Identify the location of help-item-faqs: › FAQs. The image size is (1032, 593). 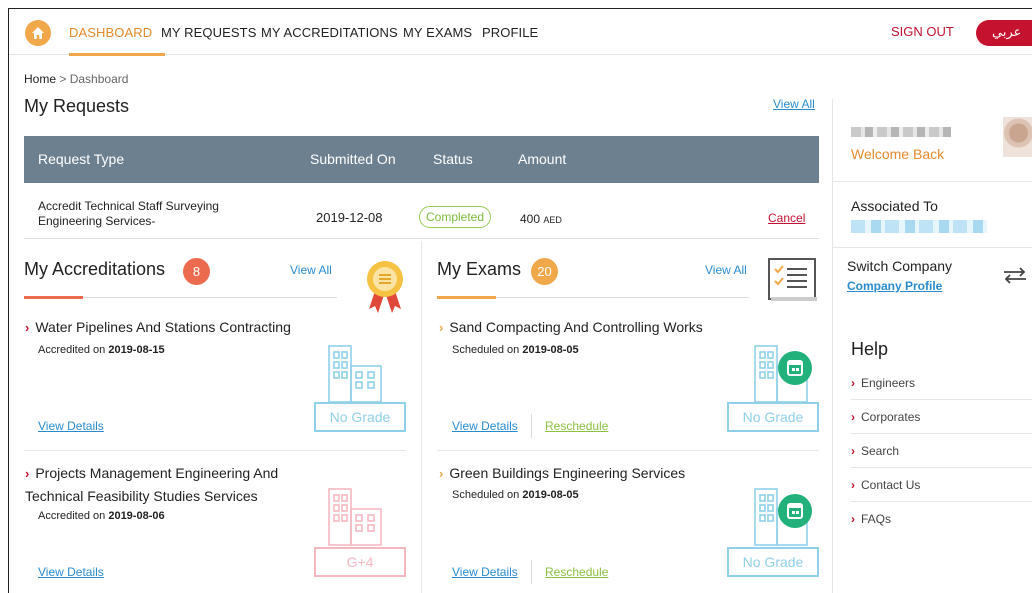
(941, 519).